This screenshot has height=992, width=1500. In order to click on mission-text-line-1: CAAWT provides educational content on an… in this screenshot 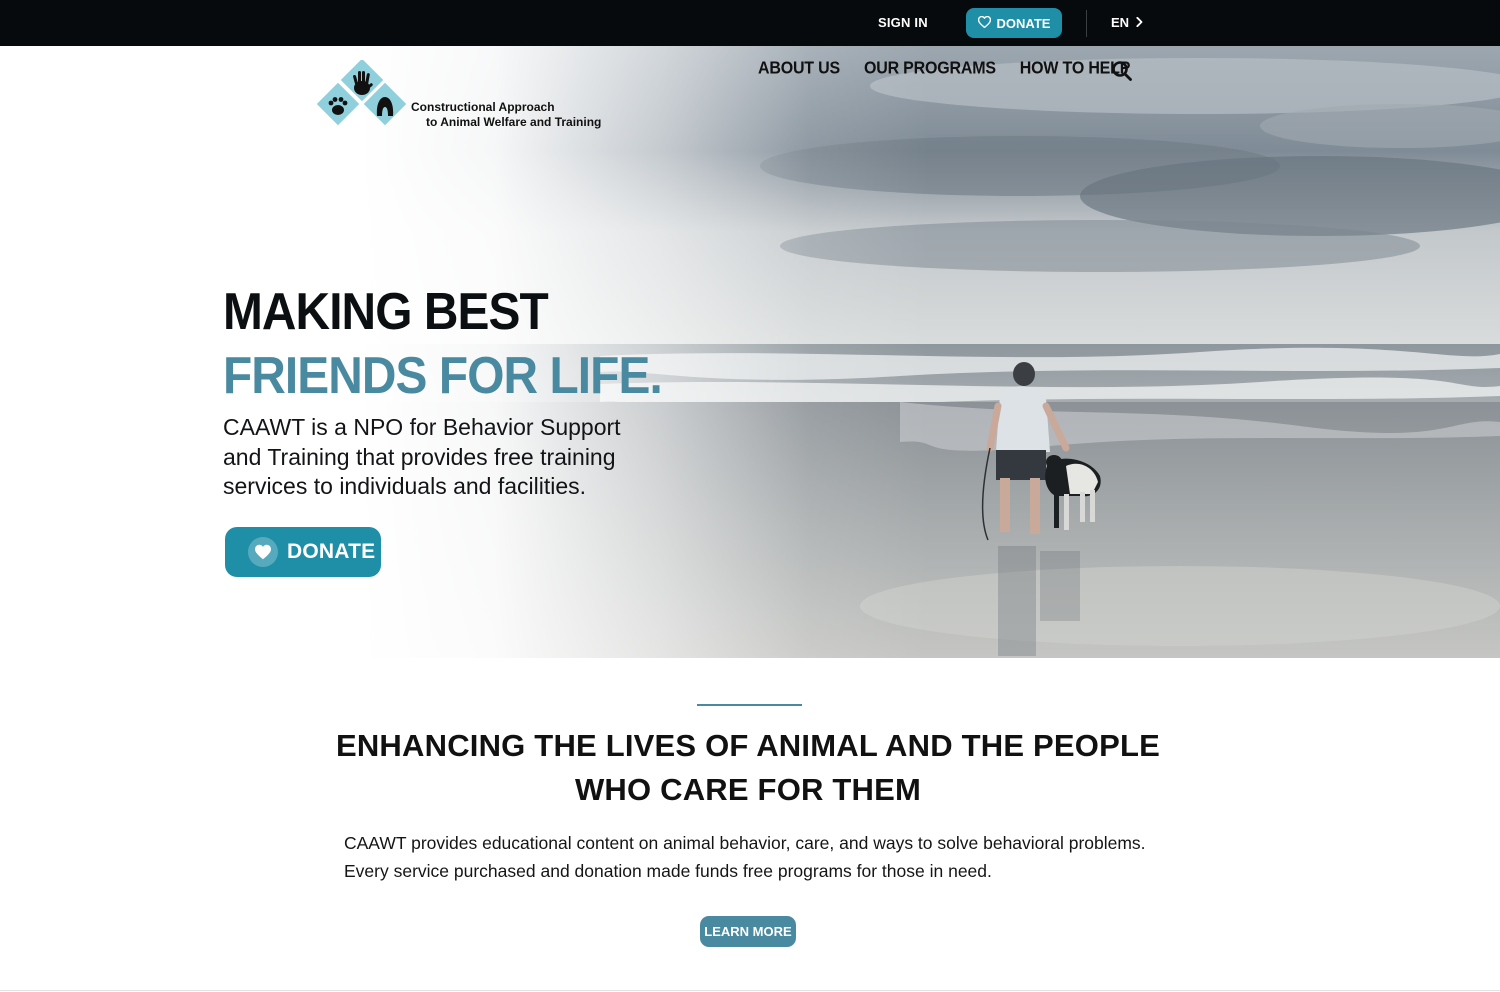, I will do `click(745, 843)`.